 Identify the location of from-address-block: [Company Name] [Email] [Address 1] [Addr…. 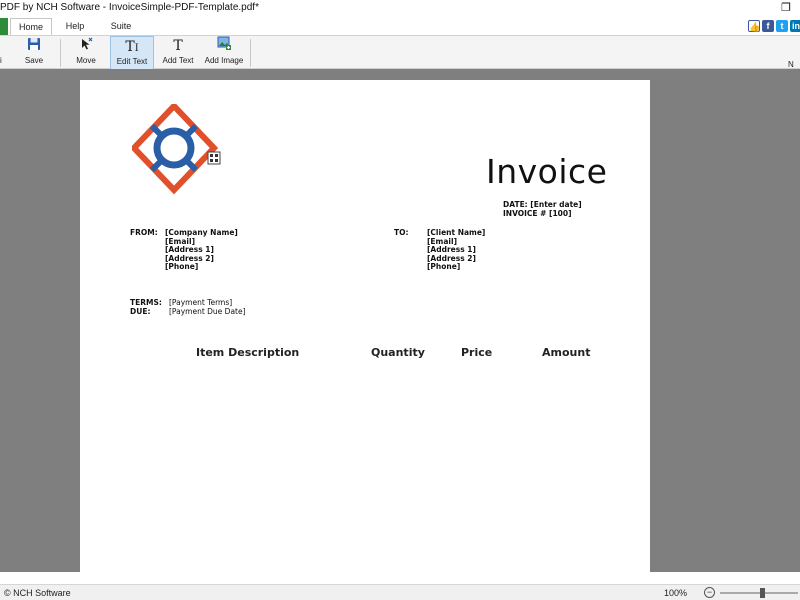
(201, 250).